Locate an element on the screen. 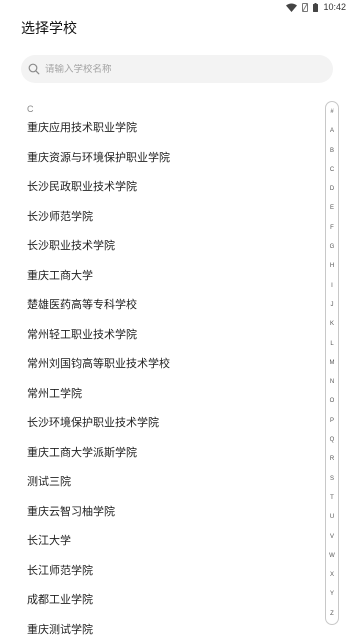 The width and height of the screenshot is (354, 644). search-box is located at coordinates (177, 69).